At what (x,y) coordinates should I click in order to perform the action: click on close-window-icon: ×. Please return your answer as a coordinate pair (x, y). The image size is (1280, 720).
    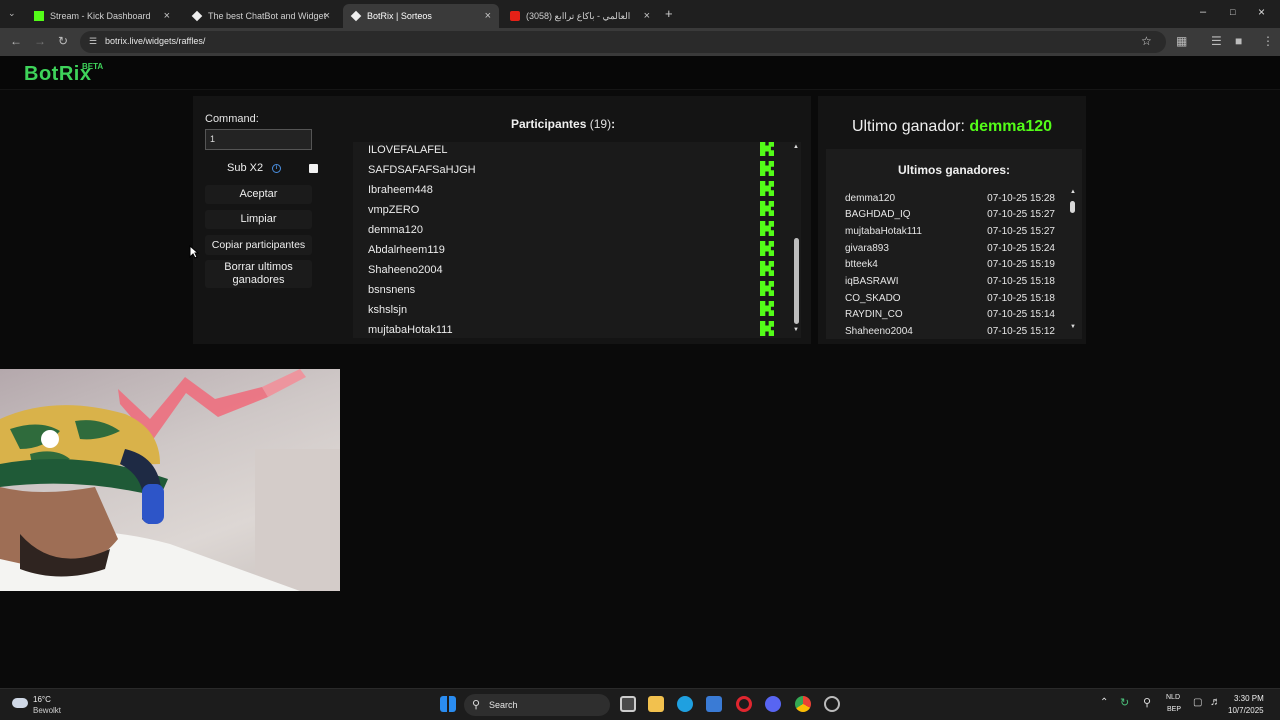
    Looking at the image, I should click on (1261, 12).